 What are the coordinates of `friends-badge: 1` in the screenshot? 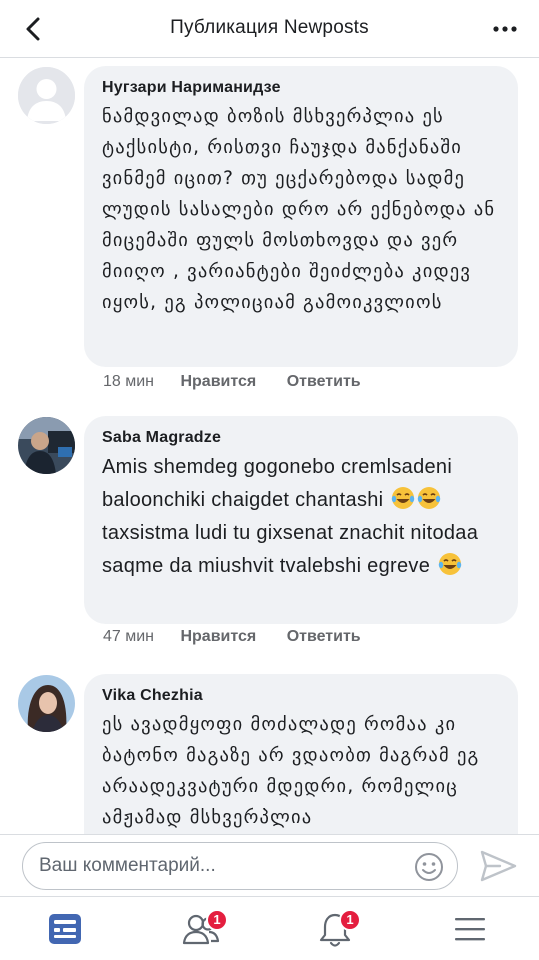 It's located at (217, 920).